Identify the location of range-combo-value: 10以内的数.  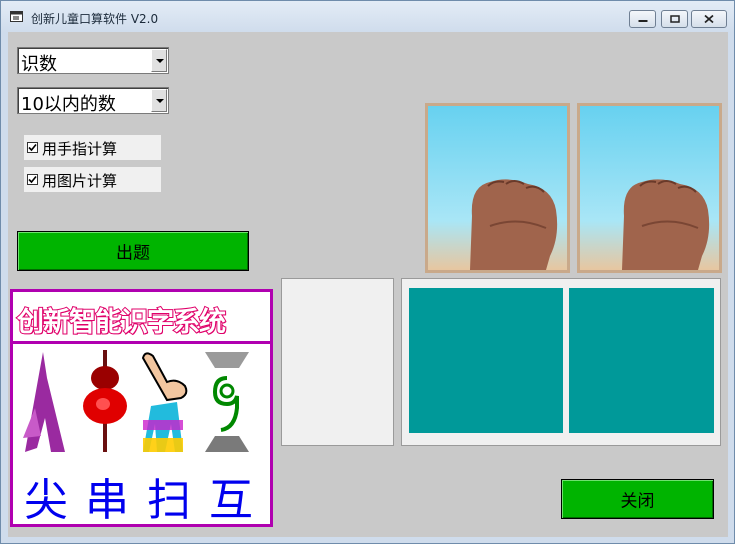
(68, 104).